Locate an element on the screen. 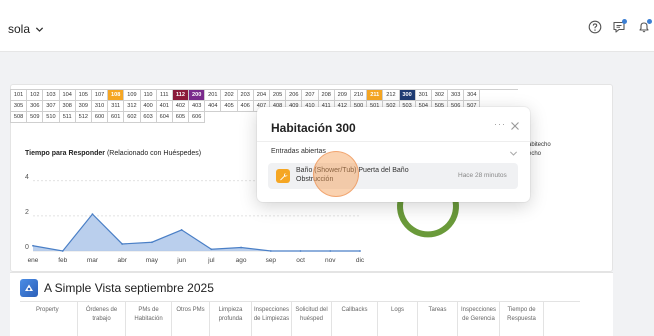 This screenshot has height=336, width=654. room-cell-300: 300 is located at coordinates (407, 95).